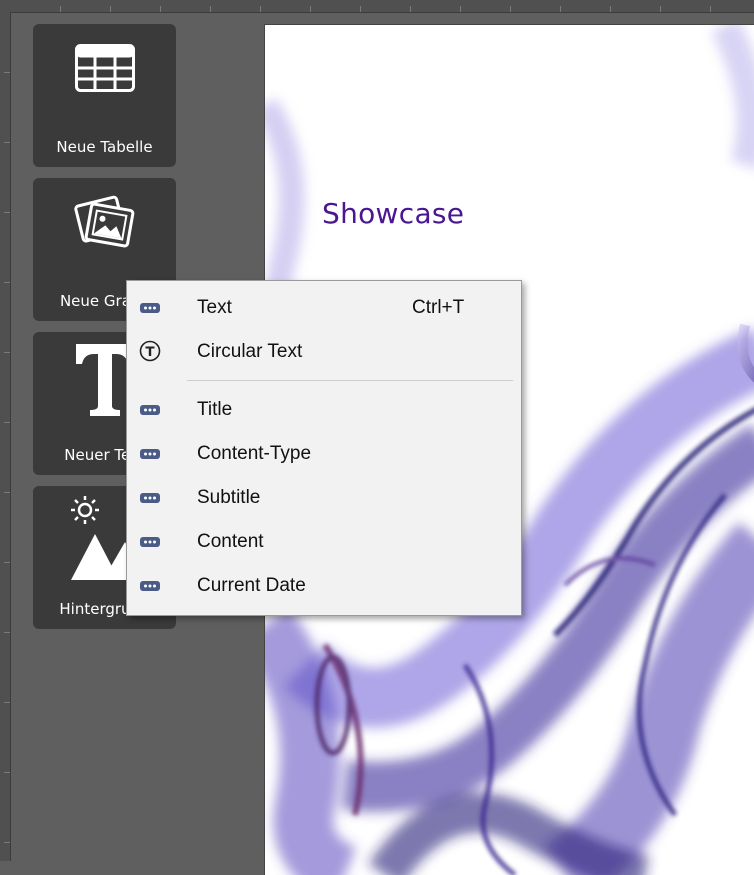 The height and width of the screenshot is (875, 754). What do you see at coordinates (324, 497) in the screenshot?
I see `menu-item-subtitle: Subtitle` at bounding box center [324, 497].